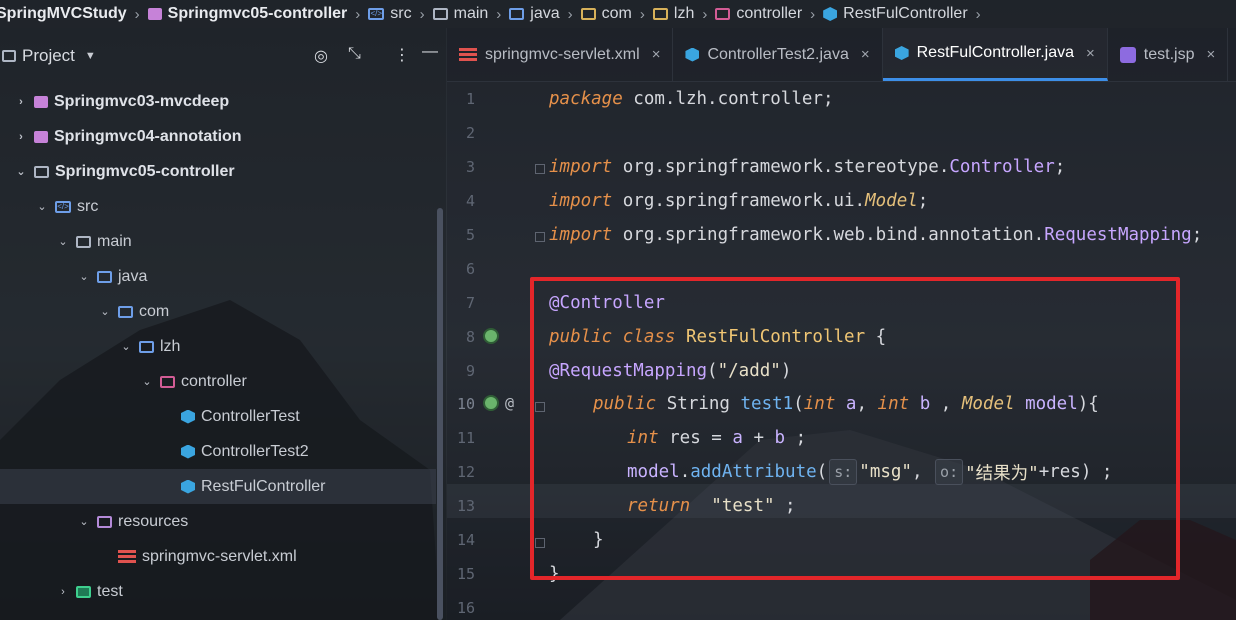  What do you see at coordinates (218, 591) in the screenshot?
I see `tree-item-test: › test` at bounding box center [218, 591].